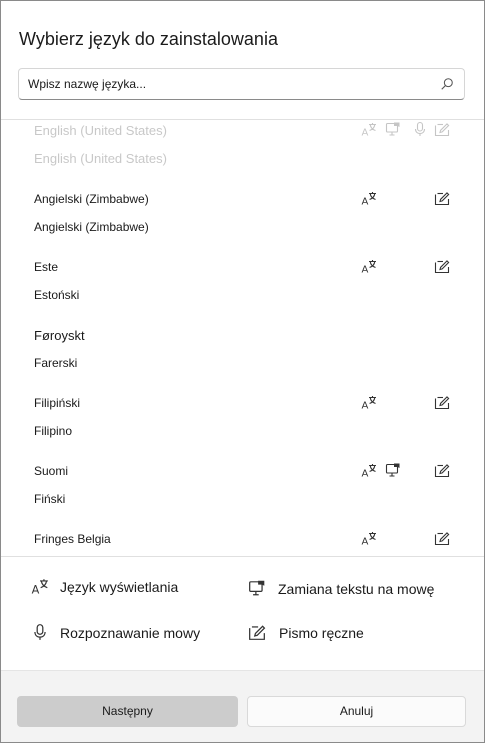 The width and height of the screenshot is (485, 743). I want to click on legend-text-to-speech-label: Zamiana tekstu na mowę, so click(356, 589).